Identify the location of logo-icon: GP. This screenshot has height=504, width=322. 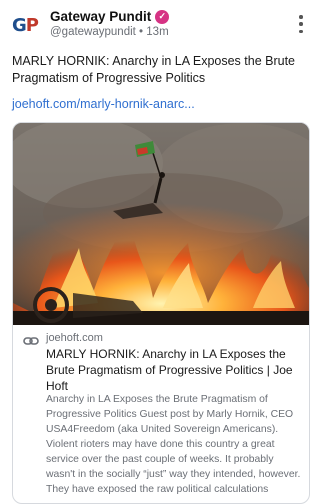
(25, 25).